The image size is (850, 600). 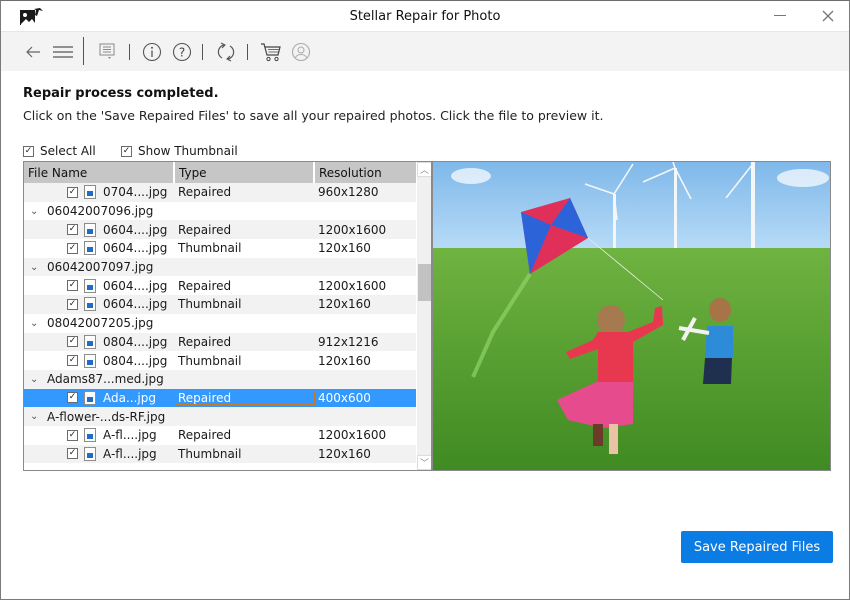 What do you see at coordinates (99, 360) in the screenshot?
I see `file-name-cell: ✓ 0804....jpg` at bounding box center [99, 360].